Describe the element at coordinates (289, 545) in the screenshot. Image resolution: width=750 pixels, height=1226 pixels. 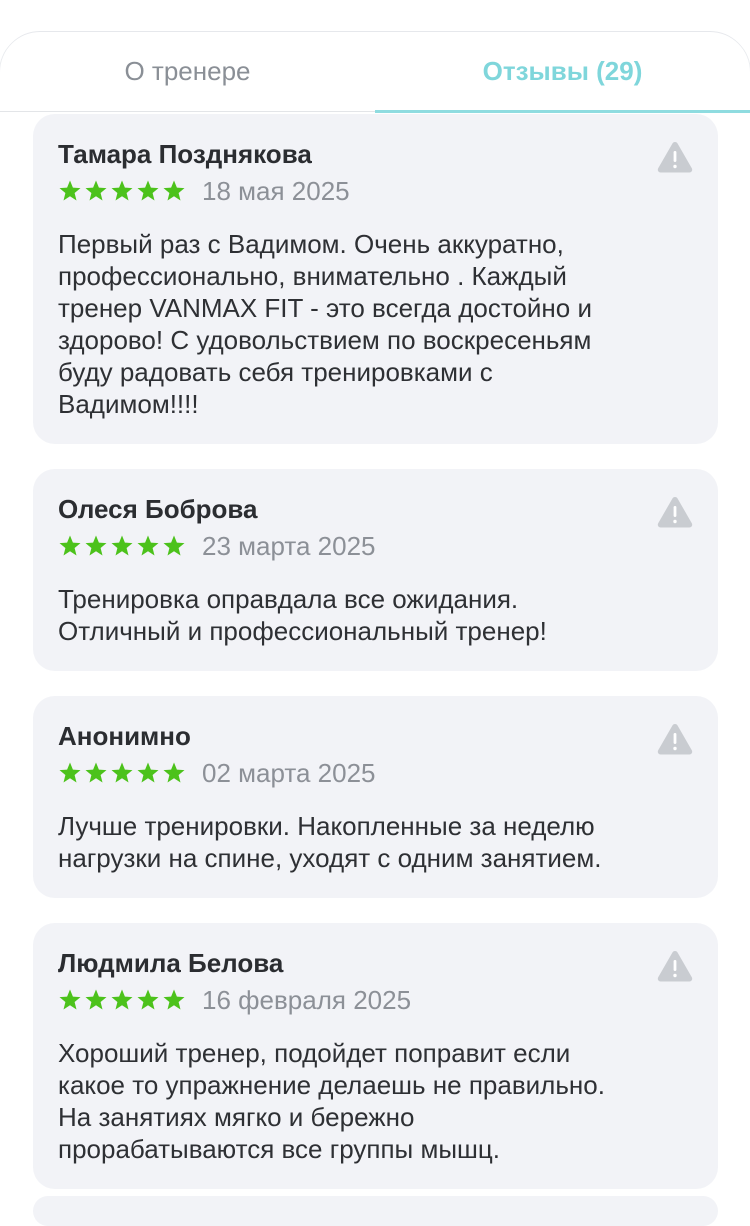
I see `review-date: 23 марта 2025` at that location.